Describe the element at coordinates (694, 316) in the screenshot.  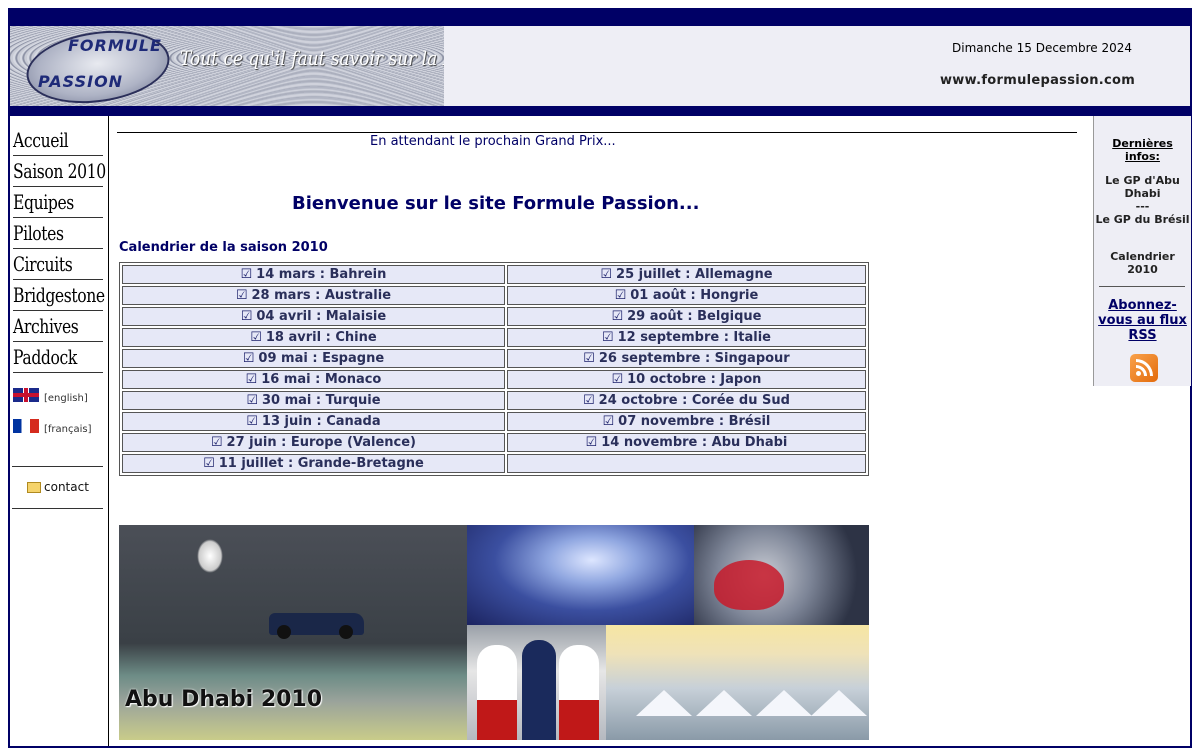
I see `race-date: 29 août : Belgique` at that location.